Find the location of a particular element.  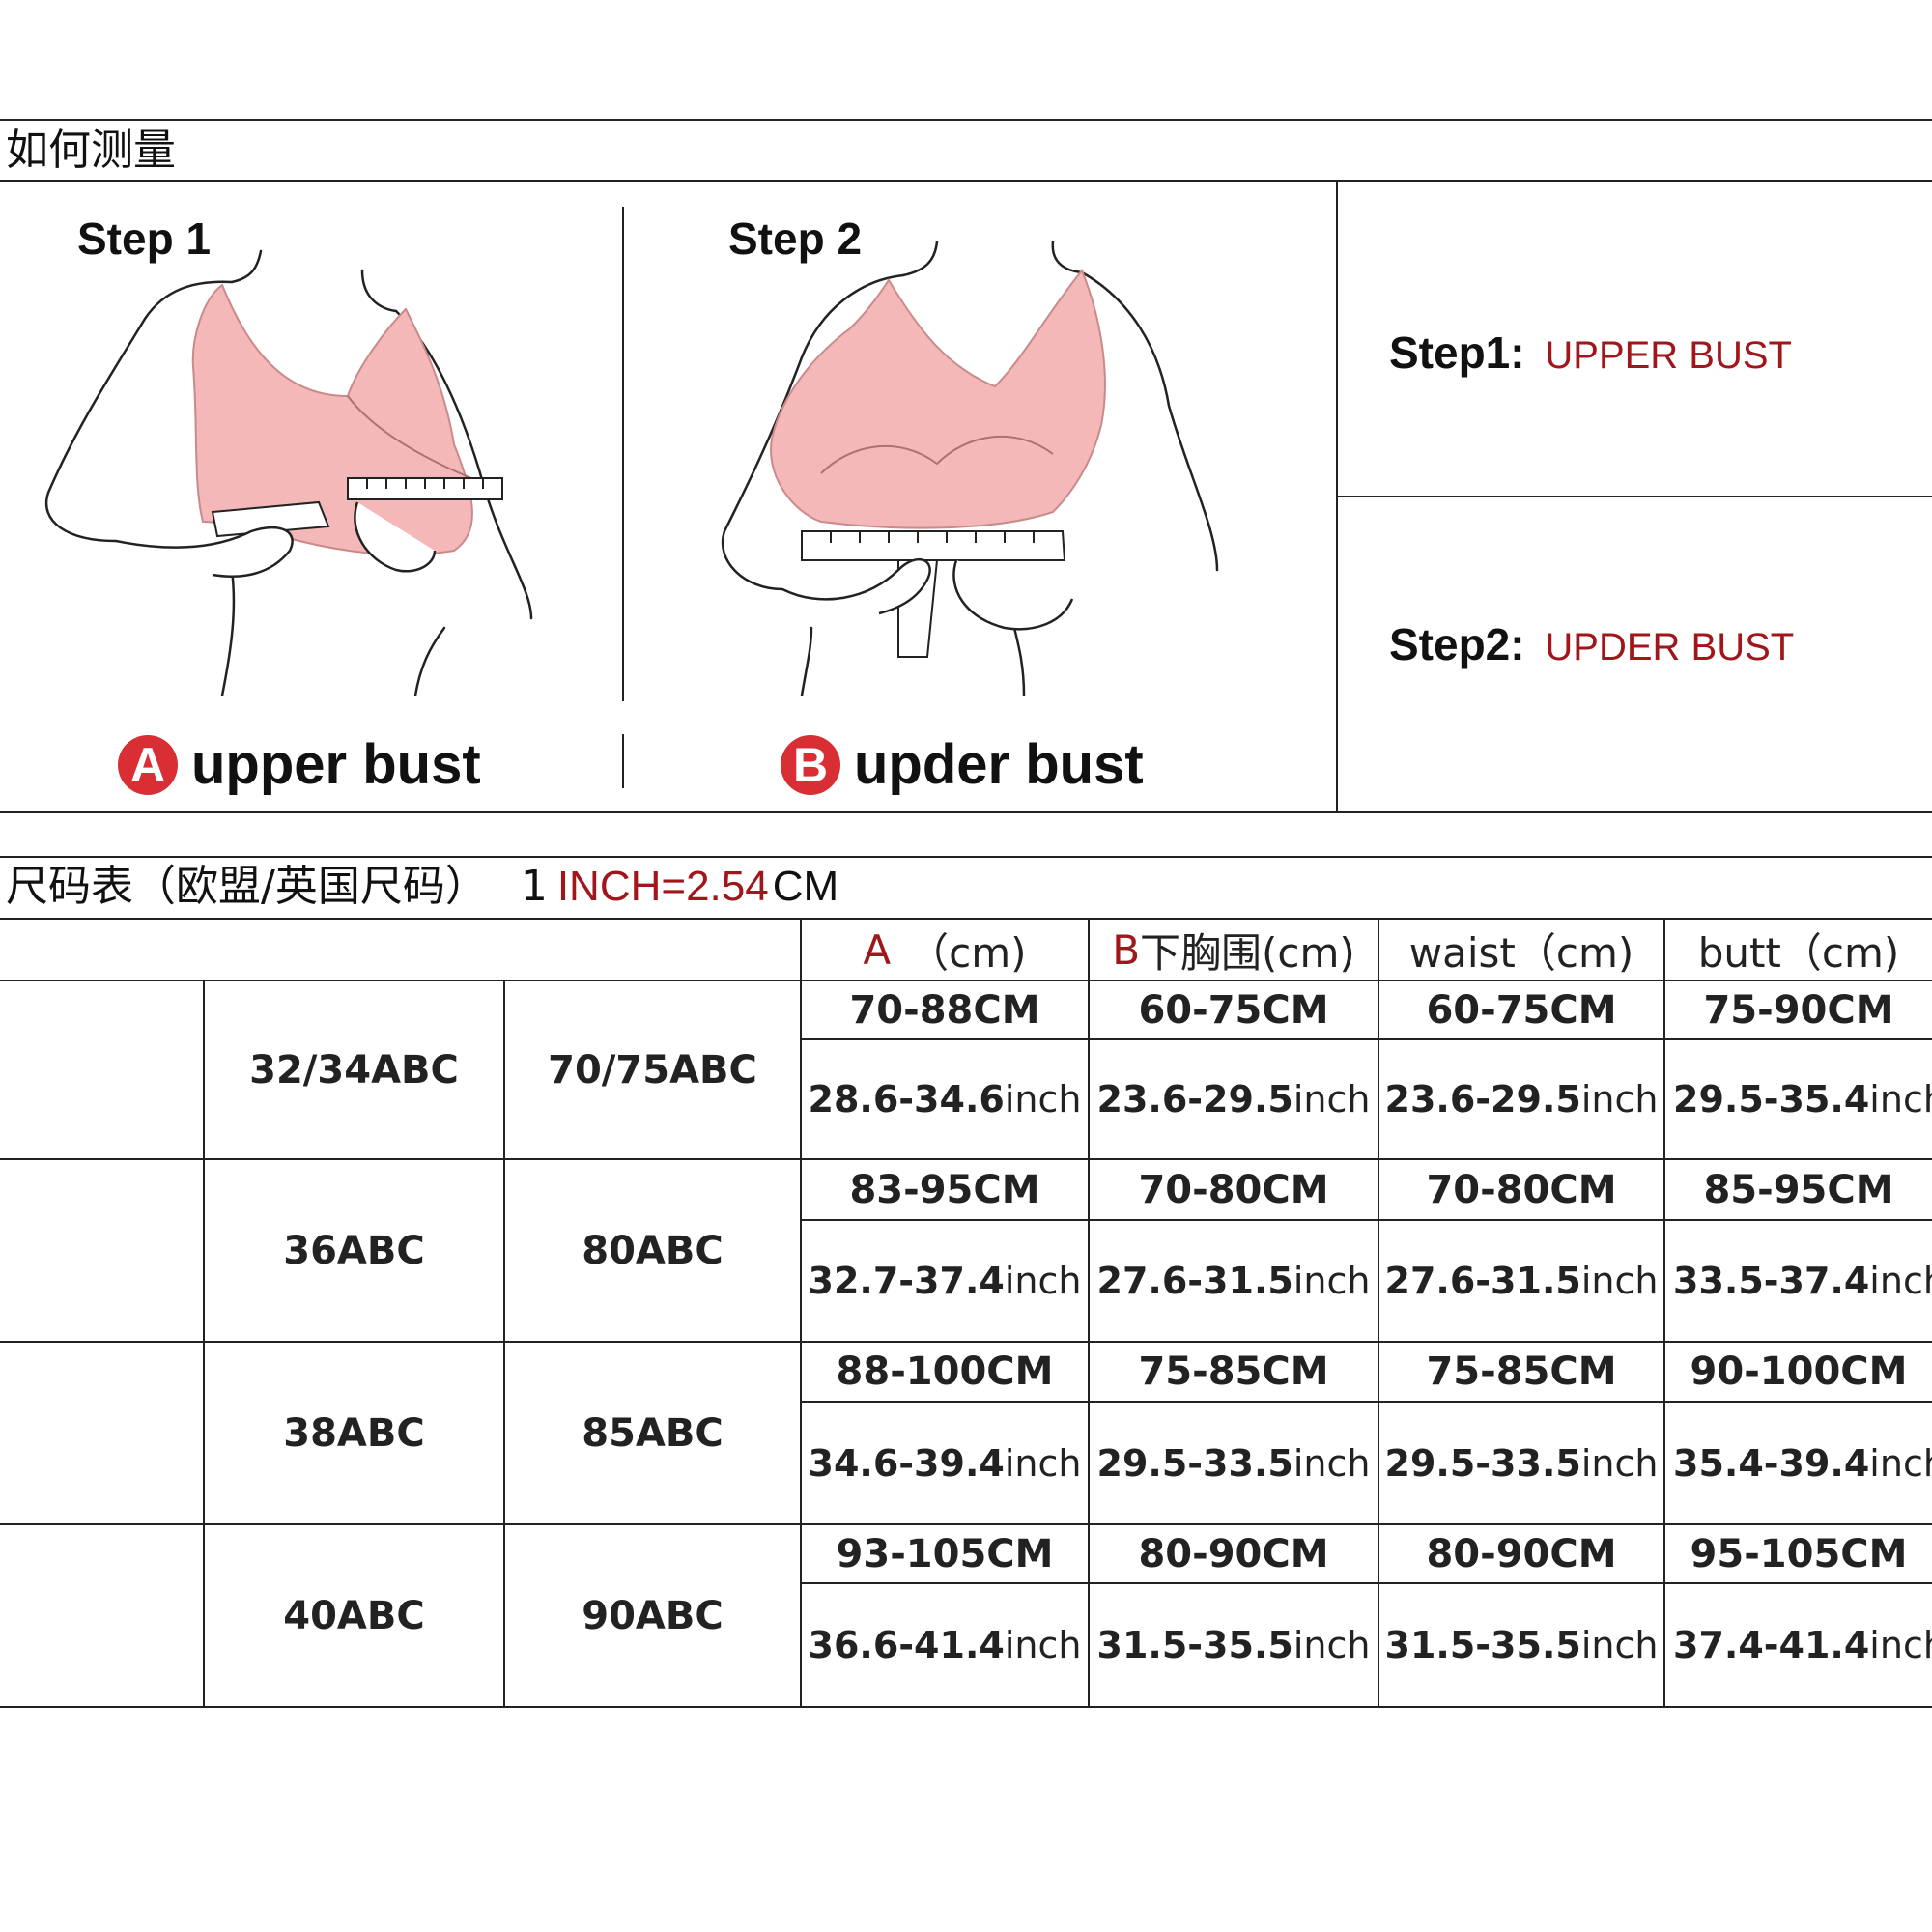

row1-w-cm: 60-75CM is located at coordinates (1521, 1010).